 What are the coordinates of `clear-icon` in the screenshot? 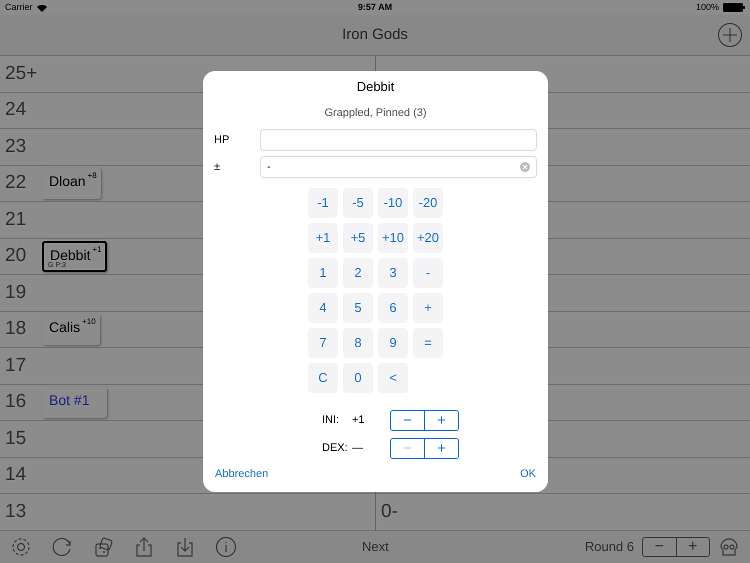 It's located at (525, 167).